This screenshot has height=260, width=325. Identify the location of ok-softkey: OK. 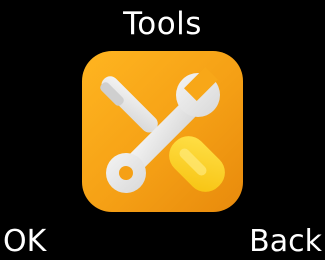
(24, 242).